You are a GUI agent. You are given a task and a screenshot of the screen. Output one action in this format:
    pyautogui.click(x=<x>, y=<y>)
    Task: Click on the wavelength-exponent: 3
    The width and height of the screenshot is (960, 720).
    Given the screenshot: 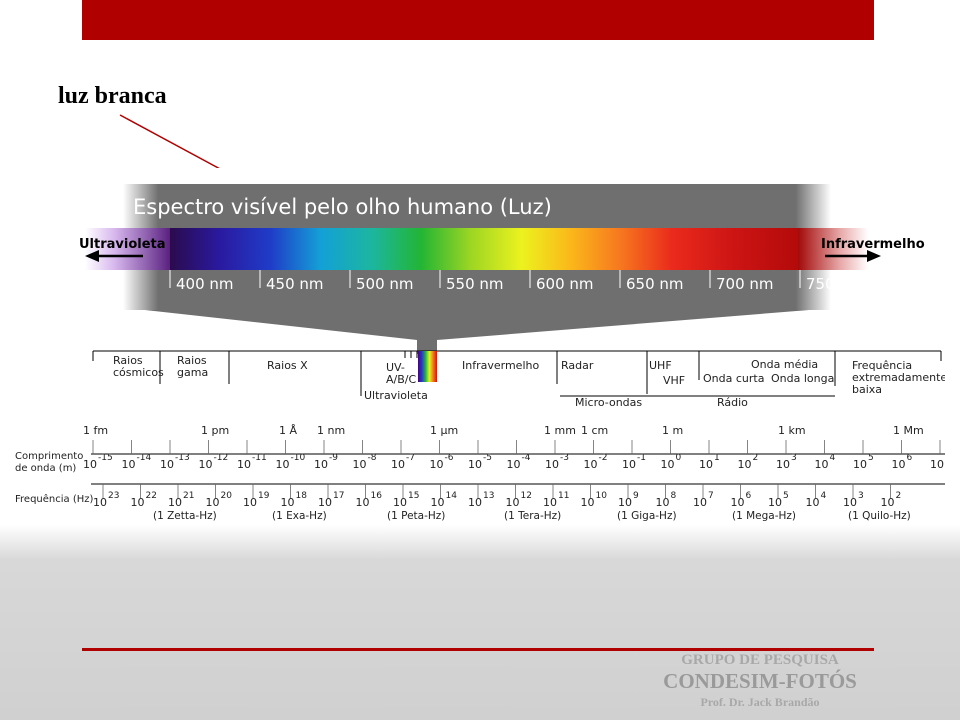 What is the action you would take?
    pyautogui.click(x=794, y=458)
    